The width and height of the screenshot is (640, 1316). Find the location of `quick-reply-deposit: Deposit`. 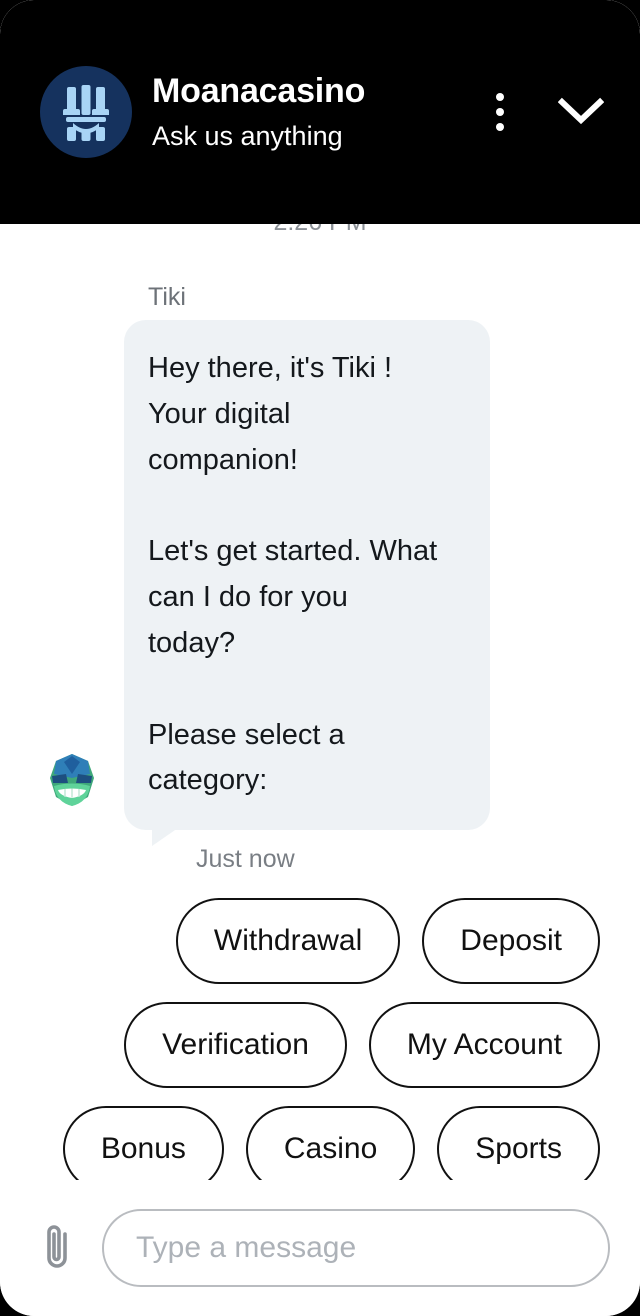

quick-reply-deposit: Deposit is located at coordinates (511, 941).